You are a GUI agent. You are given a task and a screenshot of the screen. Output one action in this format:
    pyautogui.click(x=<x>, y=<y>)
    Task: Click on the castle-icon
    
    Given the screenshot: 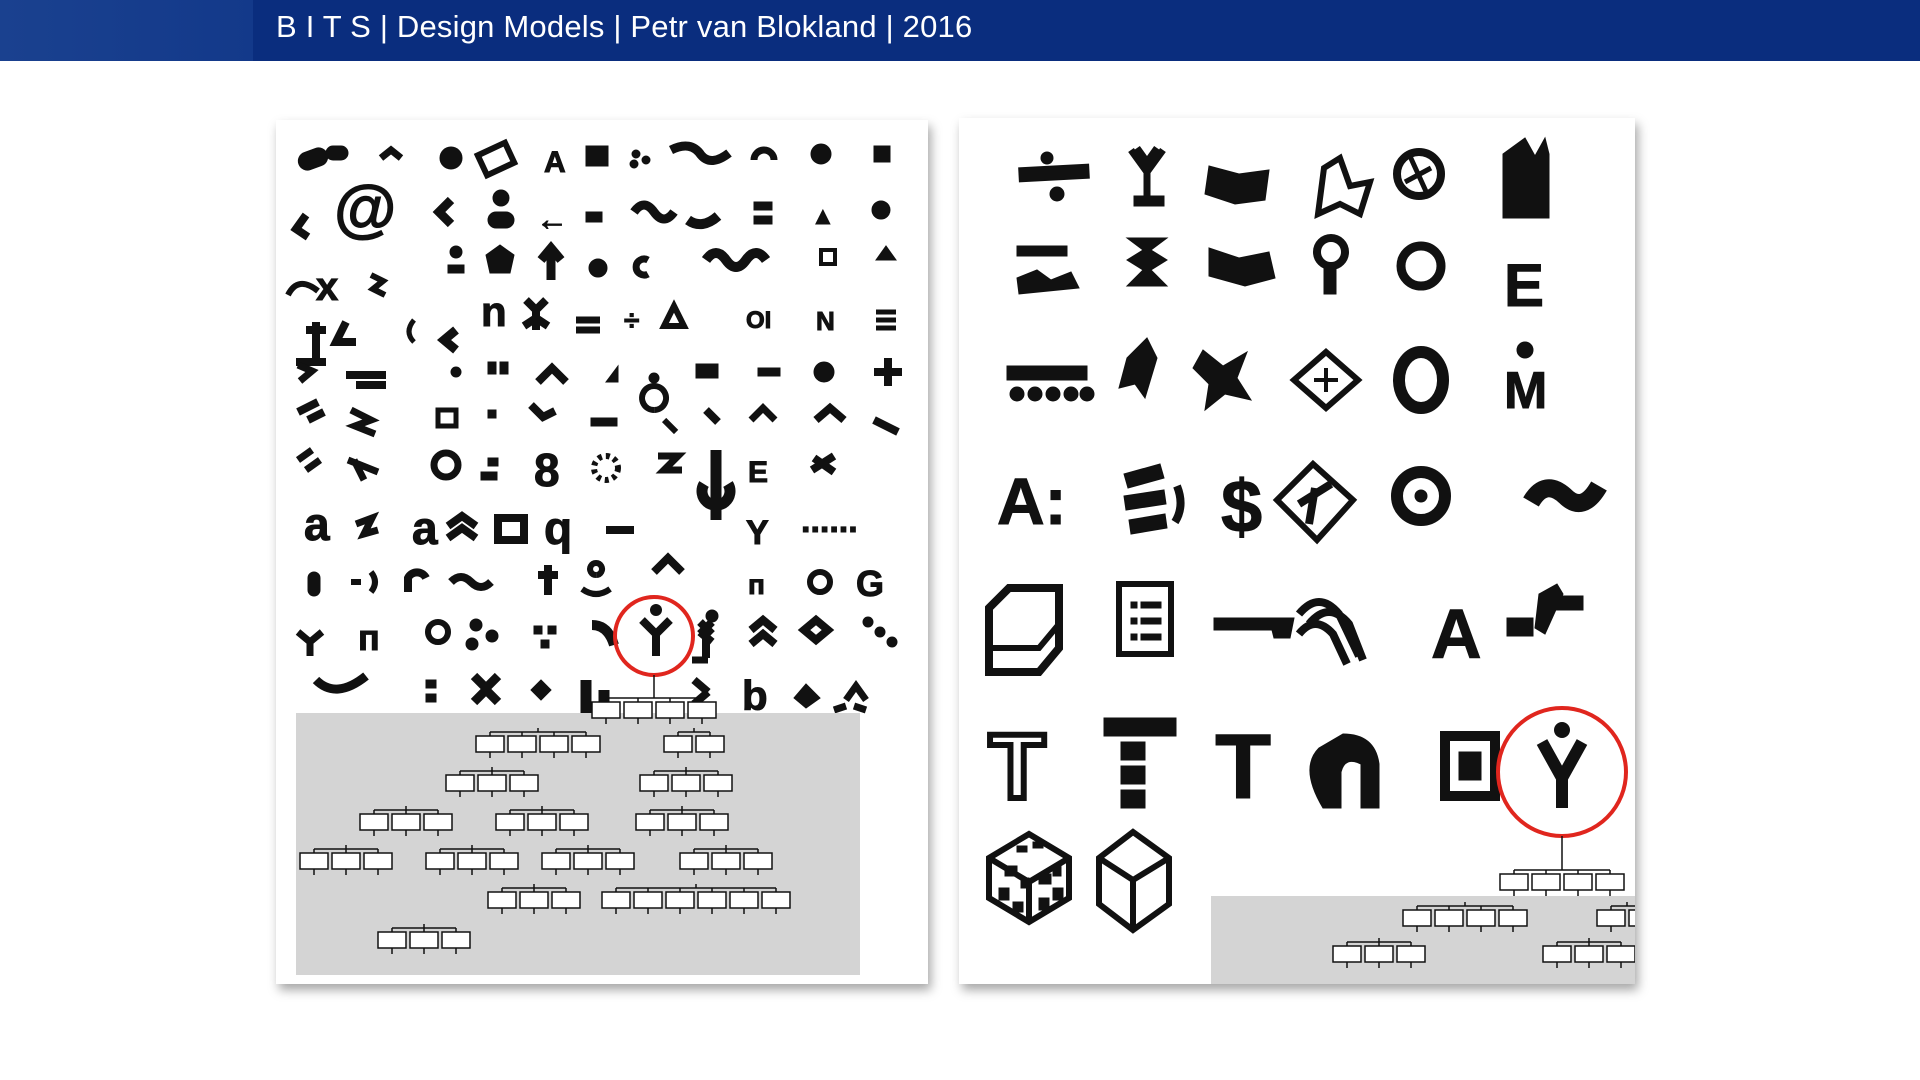 What is the action you would take?
    pyautogui.click(x=1526, y=177)
    